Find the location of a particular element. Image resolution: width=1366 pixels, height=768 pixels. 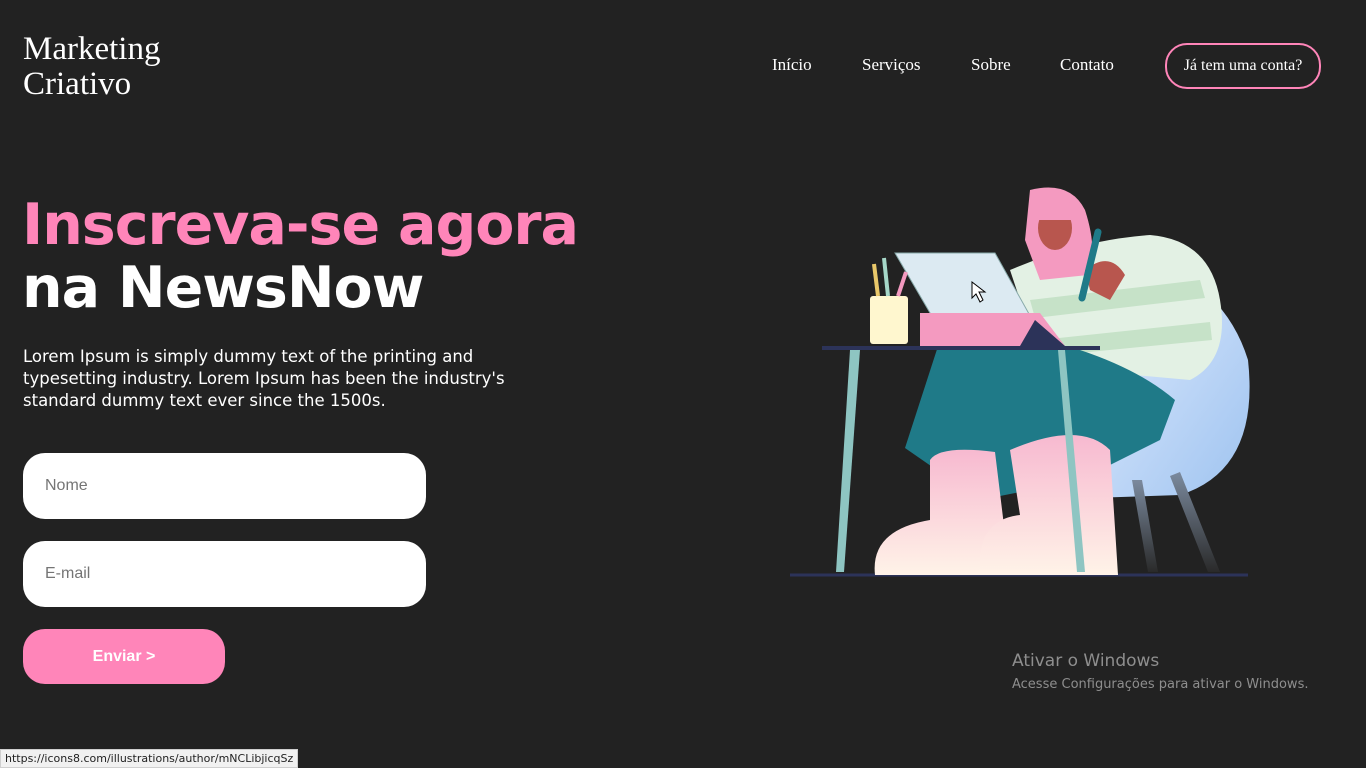

main-nav: Início Serviços Sobre Contato is located at coordinates (683, 66).